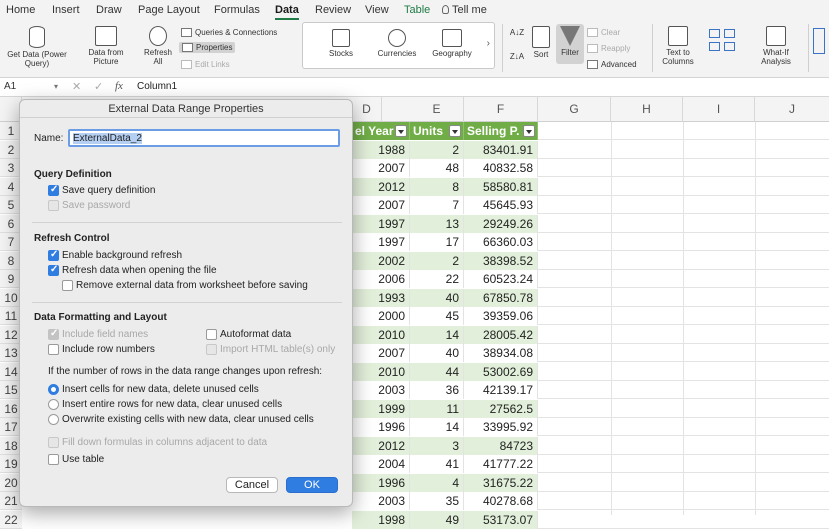 The height and width of the screenshot is (529, 829). What do you see at coordinates (67, 285) in the screenshot?
I see `remove-external-data-checkbox` at bounding box center [67, 285].